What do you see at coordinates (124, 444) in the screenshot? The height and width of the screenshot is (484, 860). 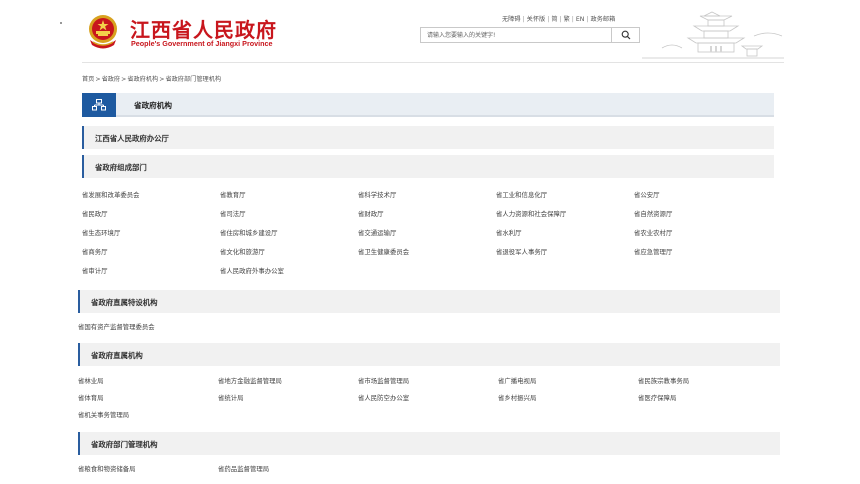 I see `section-label: 省政府部门管理机构` at bounding box center [124, 444].